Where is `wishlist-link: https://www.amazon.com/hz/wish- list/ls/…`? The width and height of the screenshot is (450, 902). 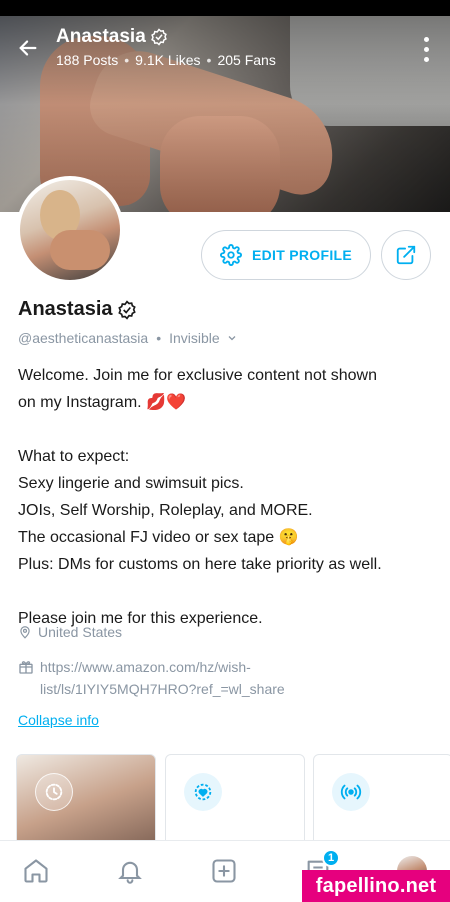
wishlist-link: https://www.amazon.com/hz/wish- list/ls/… is located at coordinates (168, 678).